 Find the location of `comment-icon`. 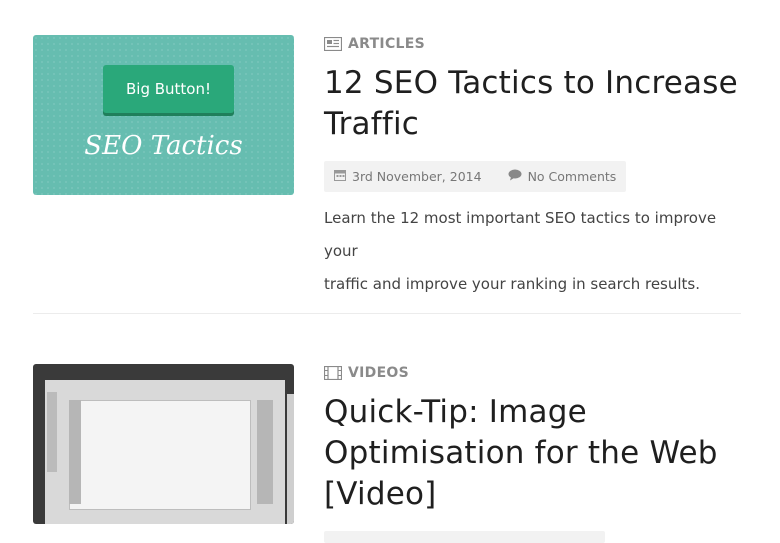

comment-icon is located at coordinates (515, 176).